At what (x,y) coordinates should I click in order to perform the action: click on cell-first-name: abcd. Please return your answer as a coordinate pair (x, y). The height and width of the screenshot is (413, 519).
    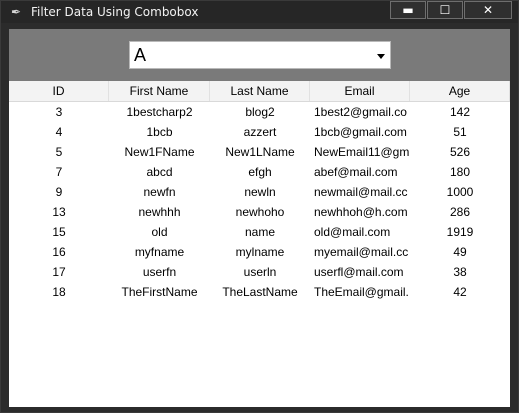
    Looking at the image, I should click on (159, 172).